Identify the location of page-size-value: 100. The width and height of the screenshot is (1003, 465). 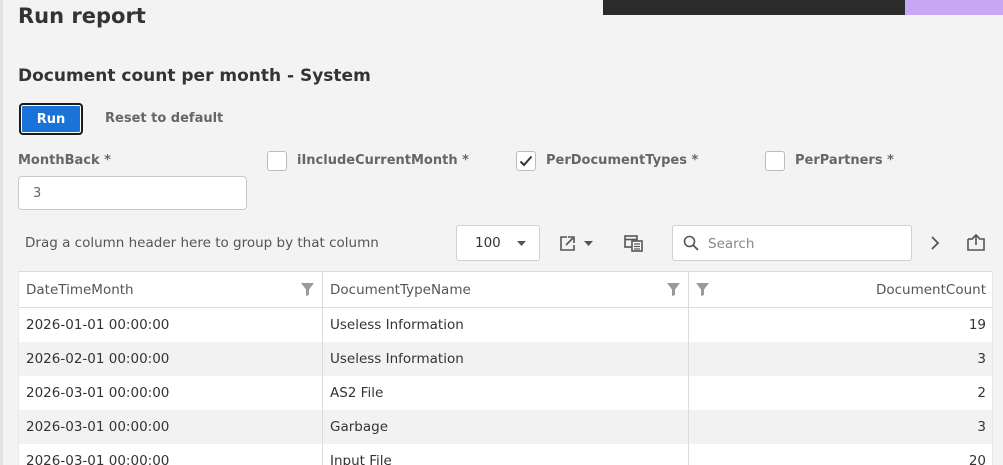
(488, 243).